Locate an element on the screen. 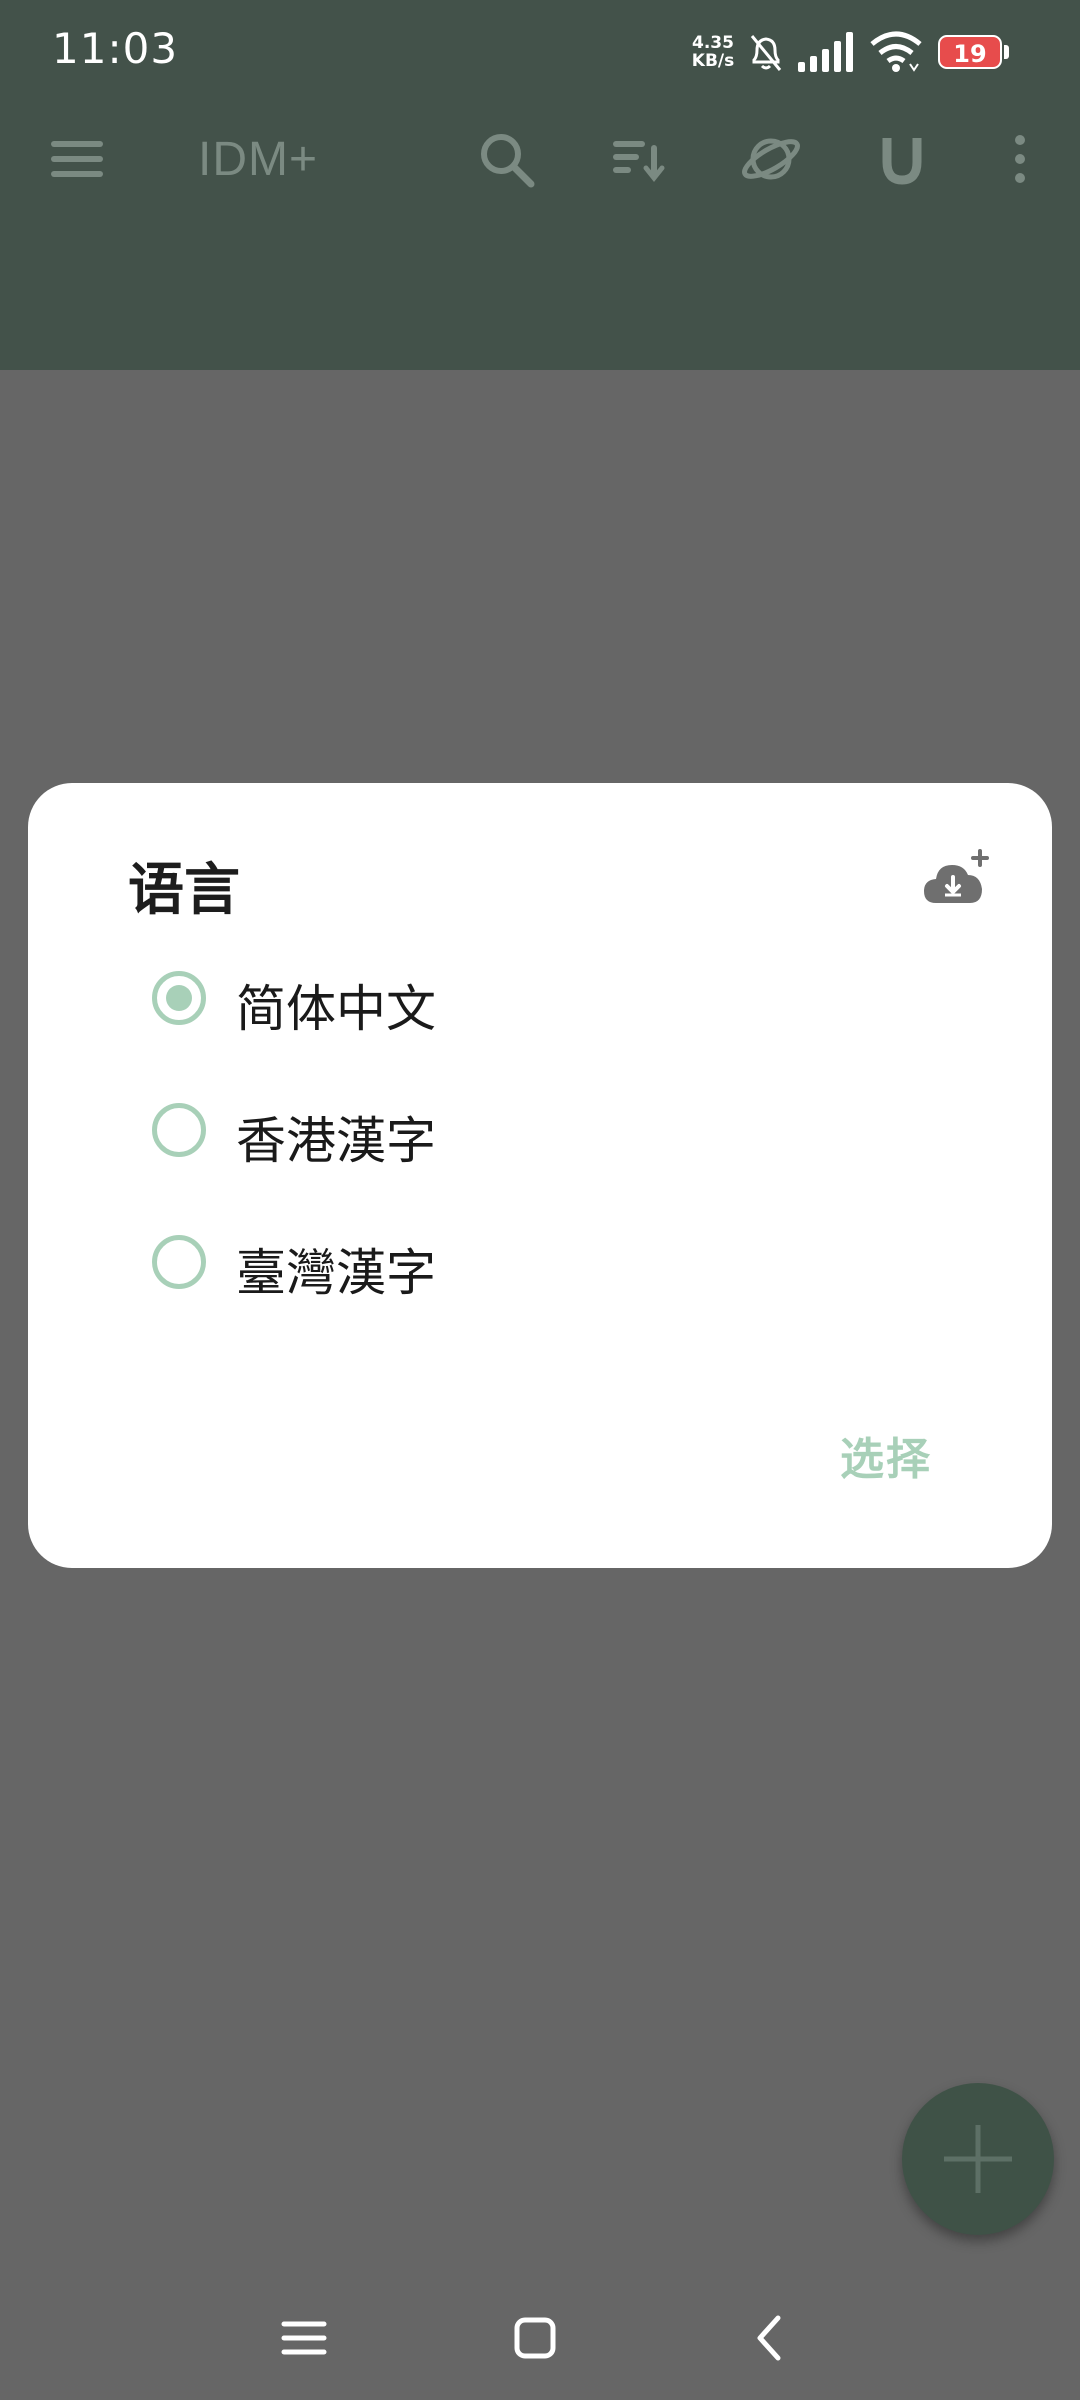 This screenshot has height=2400, width=1080. status-bar: 11:03 4.35 KB/s 19 is located at coordinates (540, 52).